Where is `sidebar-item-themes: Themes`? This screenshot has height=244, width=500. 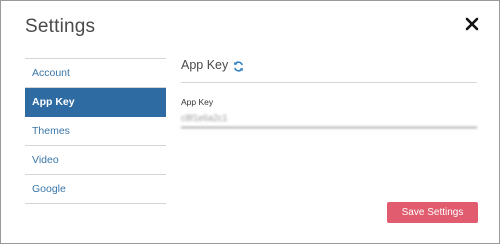
sidebar-item-themes: Themes is located at coordinates (95, 131).